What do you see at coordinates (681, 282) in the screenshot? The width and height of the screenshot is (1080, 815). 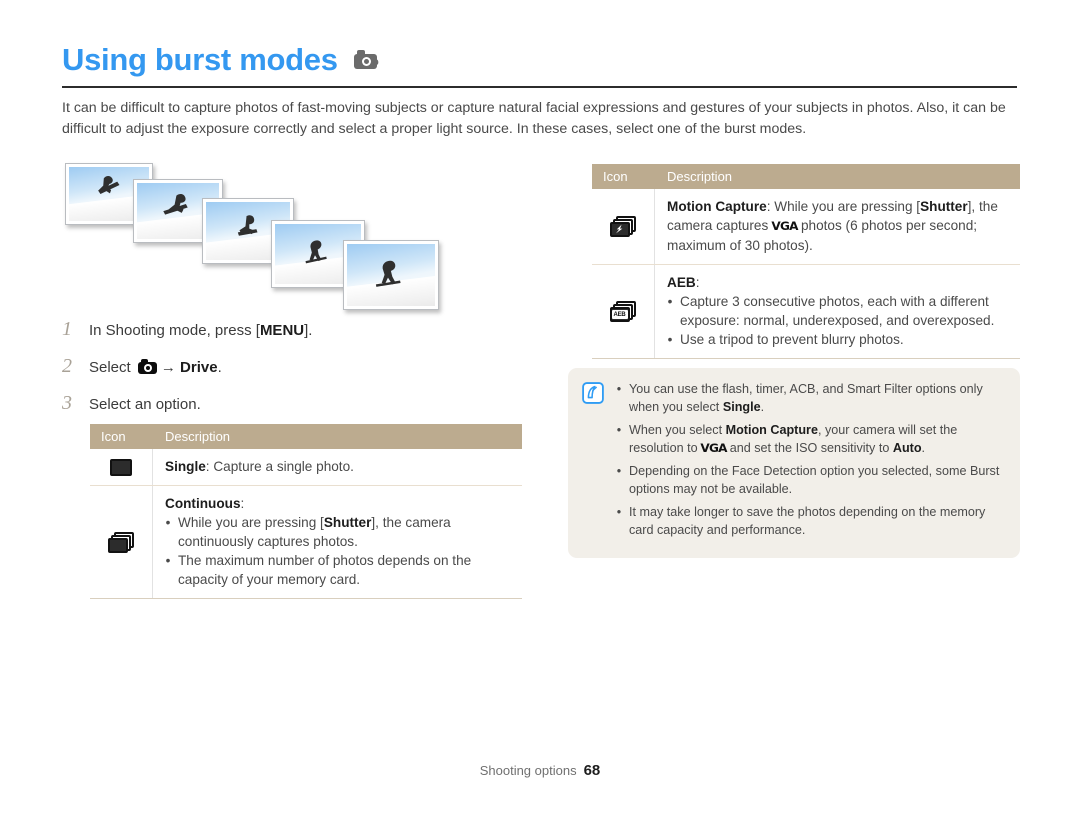 I see `option-name-aeb: AEB` at bounding box center [681, 282].